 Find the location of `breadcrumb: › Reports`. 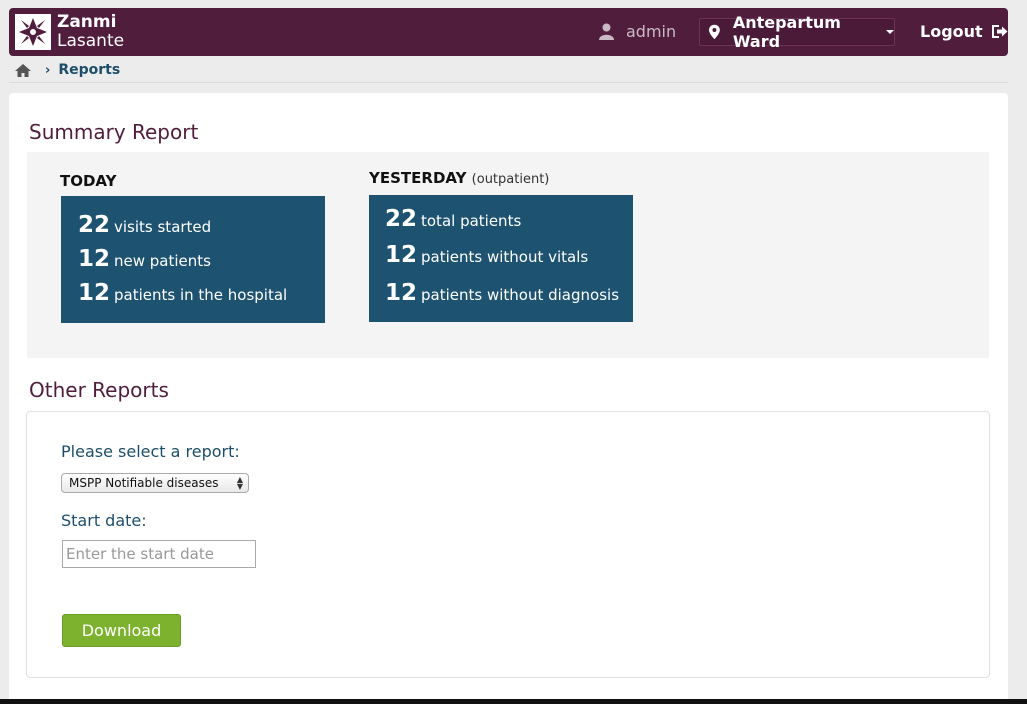

breadcrumb: › Reports is located at coordinates (67, 70).